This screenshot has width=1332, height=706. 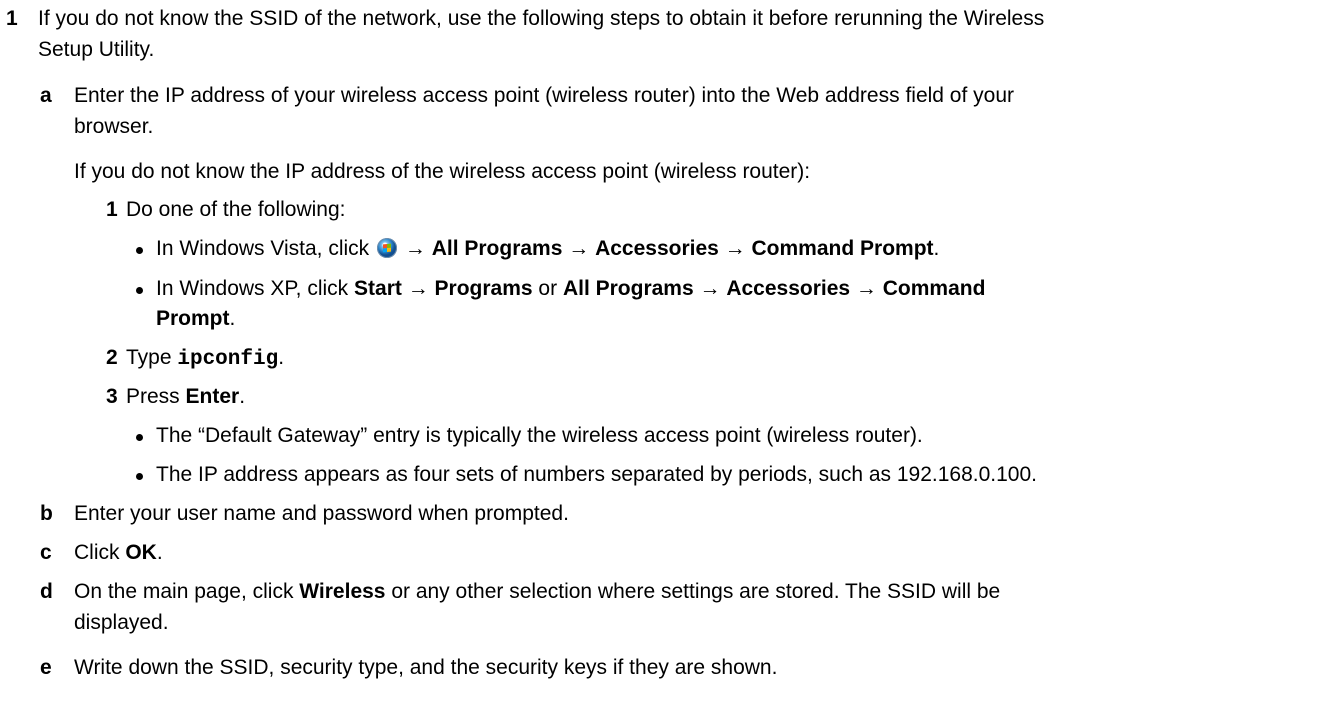 I want to click on step-text: Setup Utility., so click(x=96, y=49).